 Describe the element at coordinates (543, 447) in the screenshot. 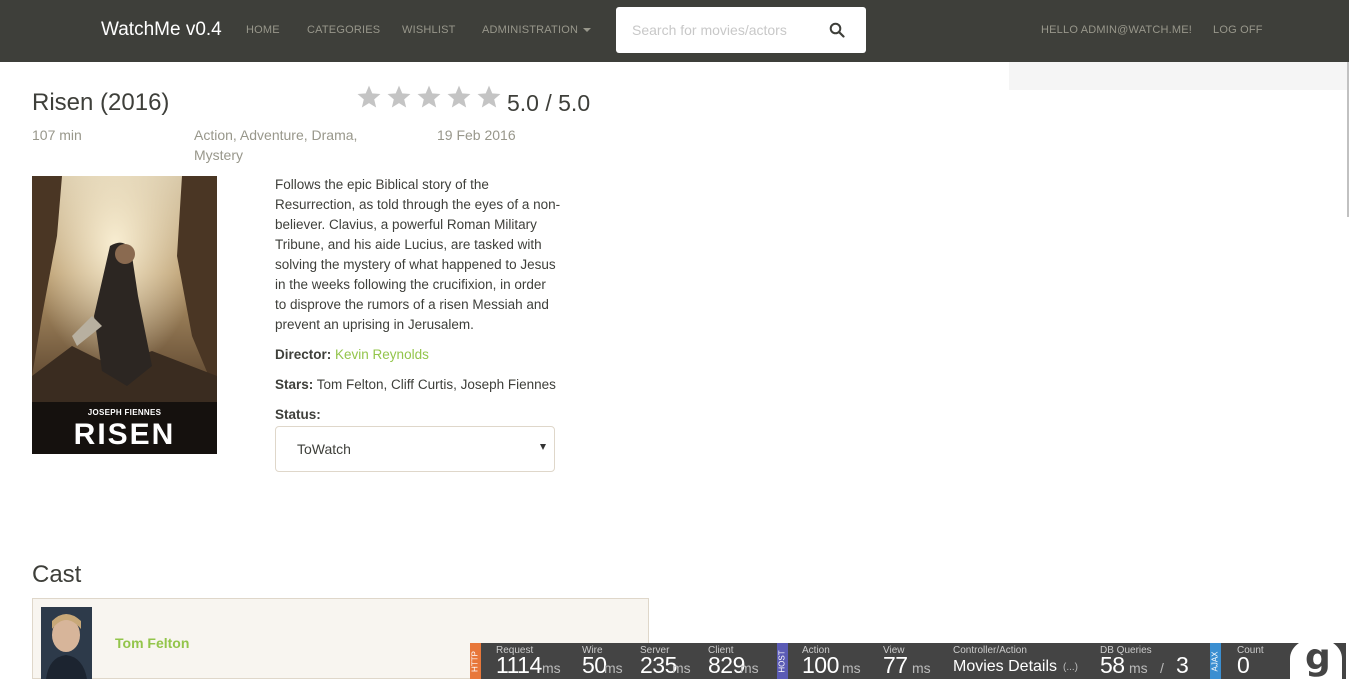

I see `select-arrow-icon` at that location.